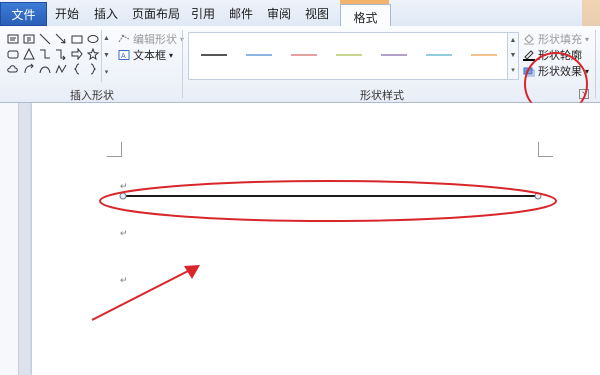 This screenshot has width=600, height=375. I want to click on red-arrow-annotation, so click(145, 293).